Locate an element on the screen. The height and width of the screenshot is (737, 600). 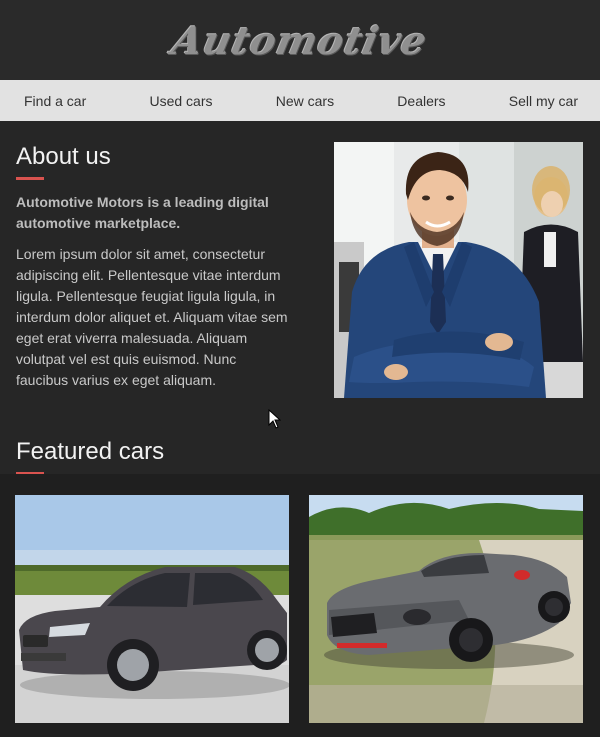
featured-title: Featured cars is located at coordinates (90, 451).